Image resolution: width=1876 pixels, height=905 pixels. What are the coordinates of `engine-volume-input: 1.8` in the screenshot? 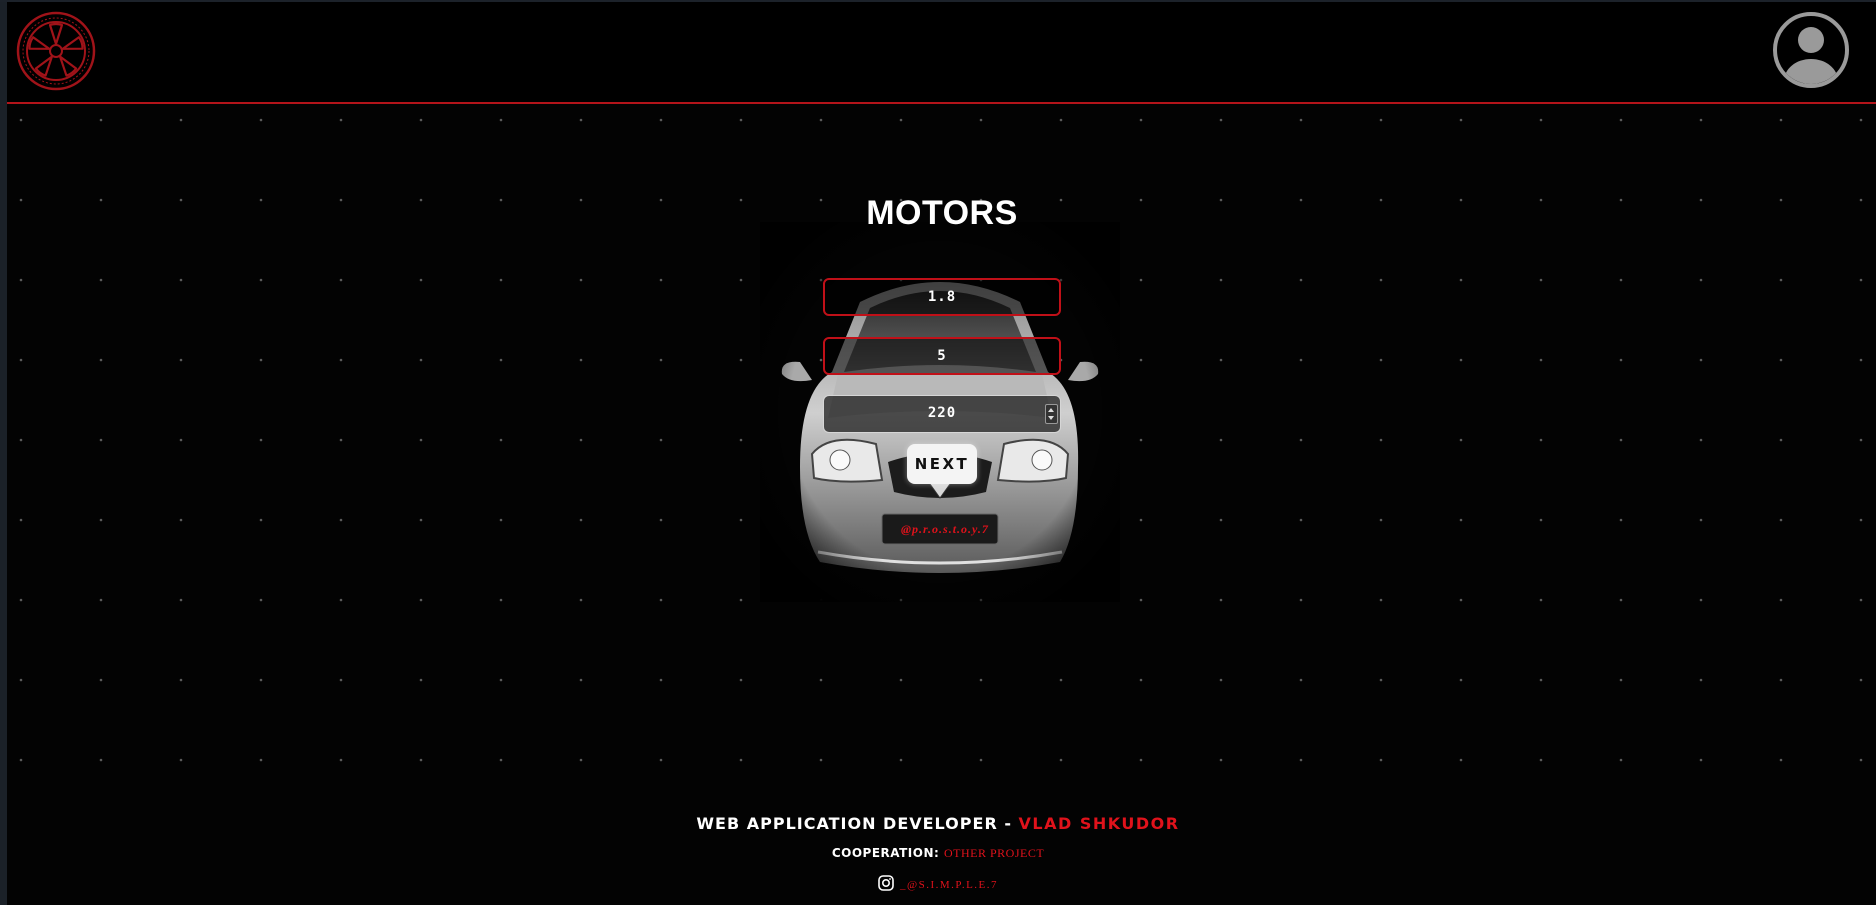 It's located at (942, 297).